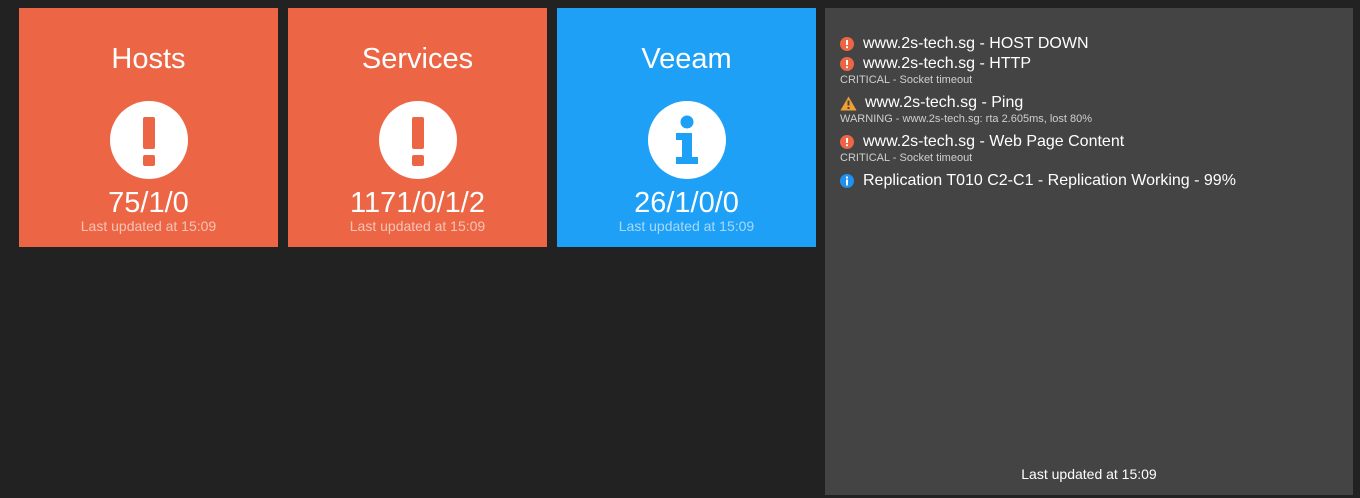 The height and width of the screenshot is (498, 1360). I want to click on tile-title: Hosts, so click(148, 59).